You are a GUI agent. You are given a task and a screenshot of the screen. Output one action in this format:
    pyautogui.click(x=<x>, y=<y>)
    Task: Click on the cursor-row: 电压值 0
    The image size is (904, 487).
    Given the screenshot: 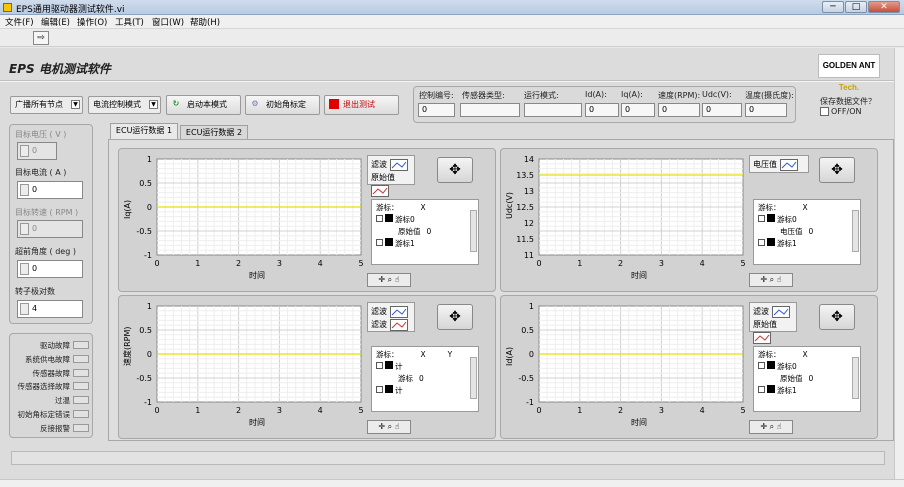 What is the action you would take?
    pyautogui.click(x=807, y=232)
    